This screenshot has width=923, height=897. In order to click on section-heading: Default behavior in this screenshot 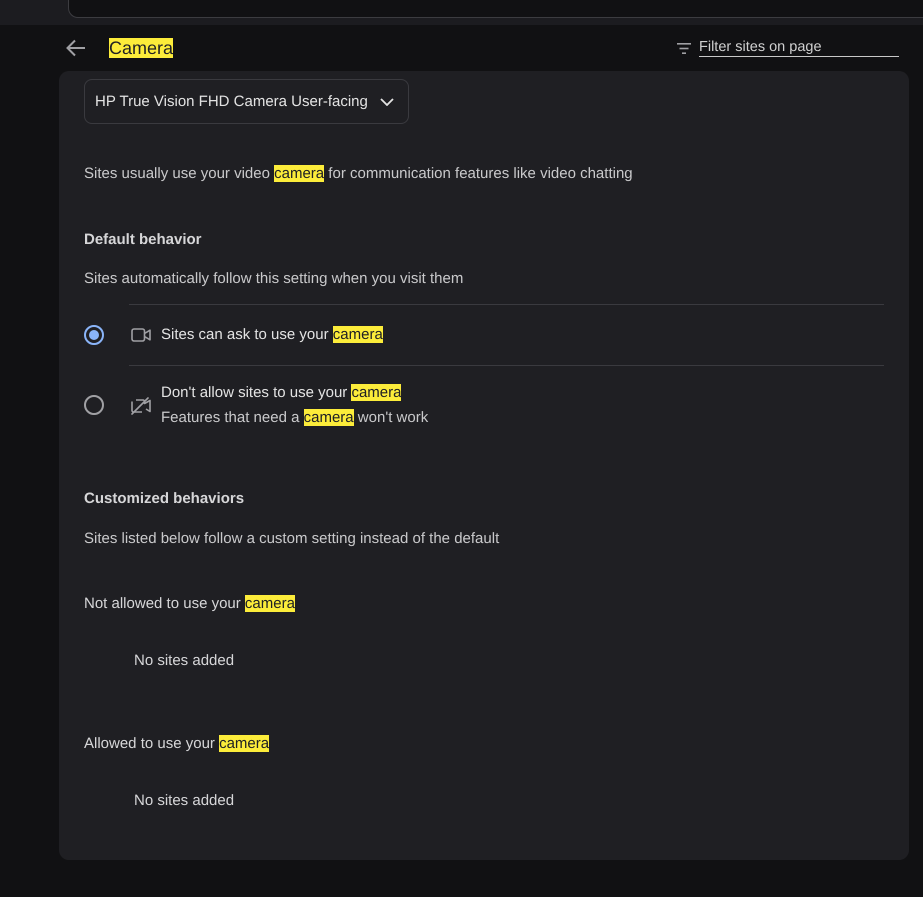, I will do `click(143, 240)`.